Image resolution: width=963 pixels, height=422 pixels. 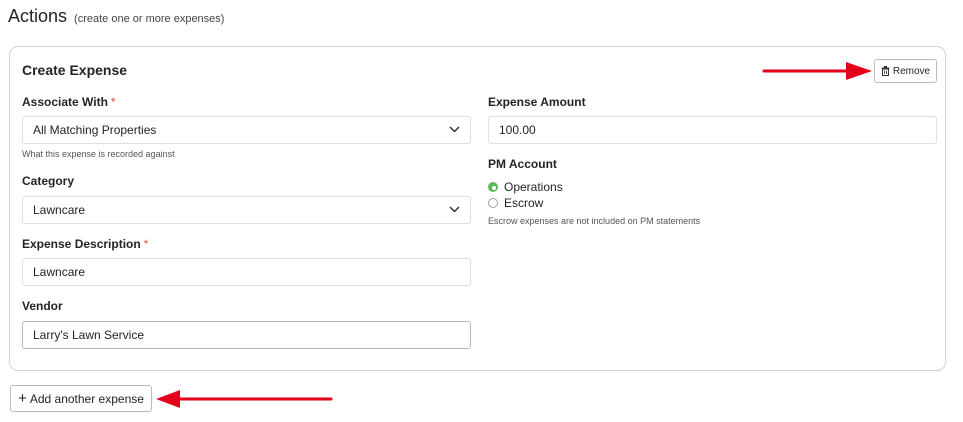 I want to click on expense-amount-label: Expense Amount, so click(x=537, y=102).